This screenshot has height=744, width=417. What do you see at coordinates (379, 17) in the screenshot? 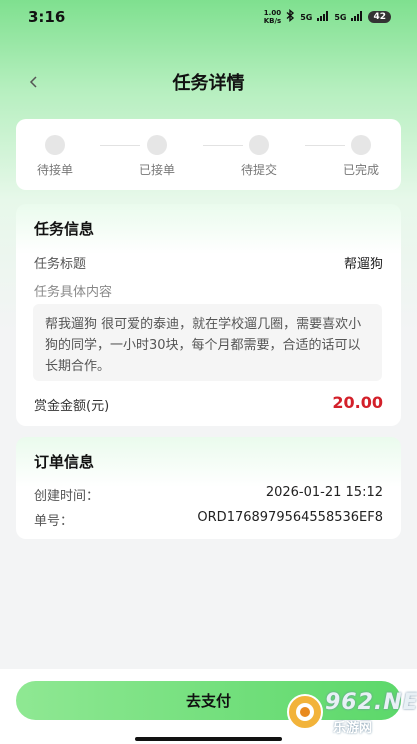
I see `battery-icon: 42` at bounding box center [379, 17].